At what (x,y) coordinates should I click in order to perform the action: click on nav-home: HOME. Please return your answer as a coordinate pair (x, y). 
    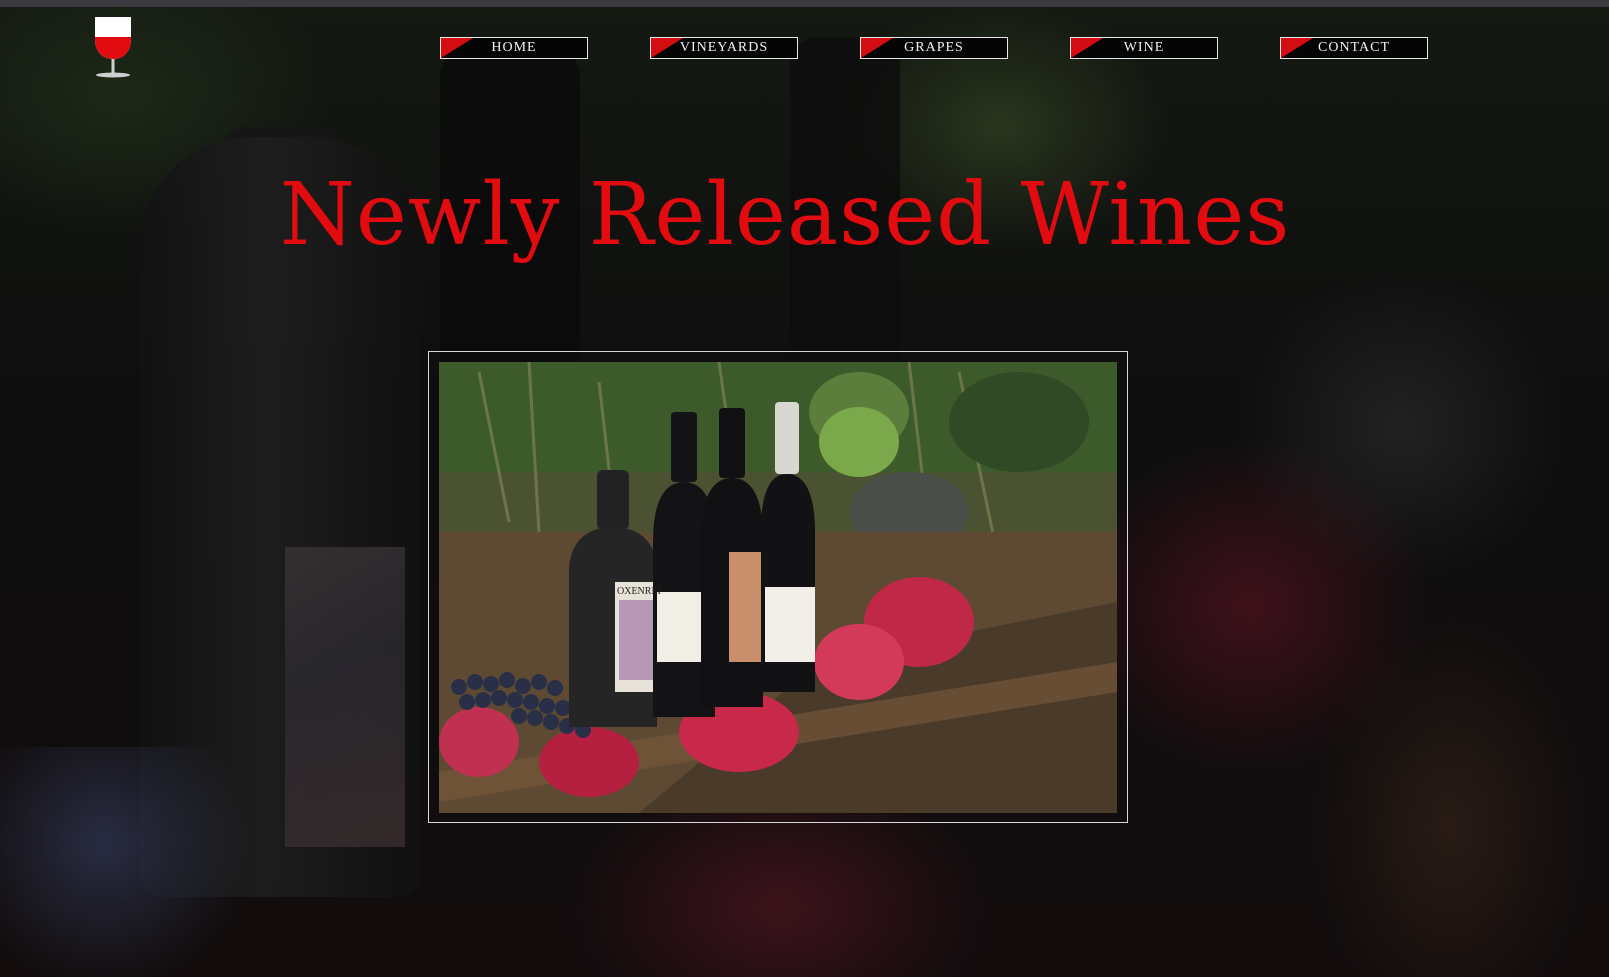
    Looking at the image, I should click on (514, 48).